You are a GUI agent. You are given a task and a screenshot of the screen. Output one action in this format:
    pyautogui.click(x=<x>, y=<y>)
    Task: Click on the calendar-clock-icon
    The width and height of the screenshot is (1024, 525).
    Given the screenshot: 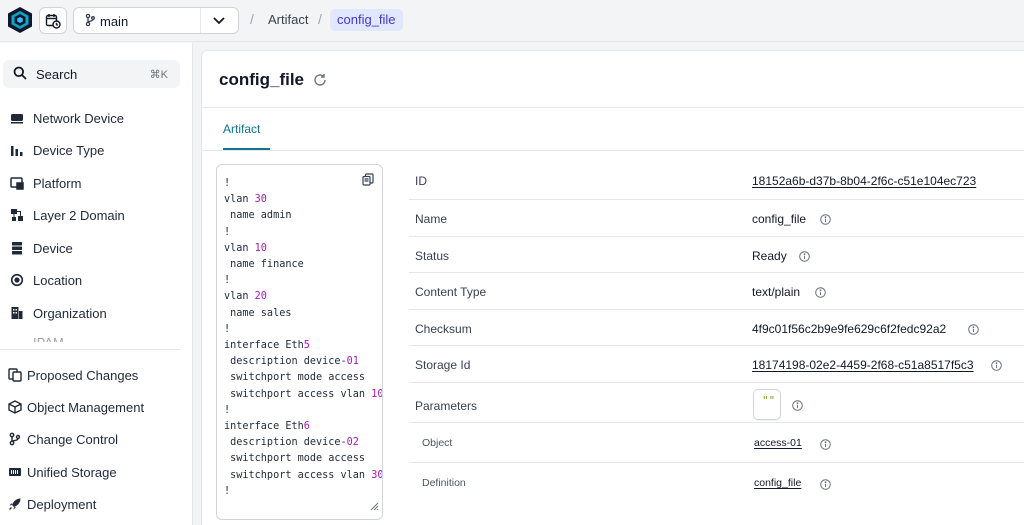 What is the action you would take?
    pyautogui.click(x=53, y=21)
    